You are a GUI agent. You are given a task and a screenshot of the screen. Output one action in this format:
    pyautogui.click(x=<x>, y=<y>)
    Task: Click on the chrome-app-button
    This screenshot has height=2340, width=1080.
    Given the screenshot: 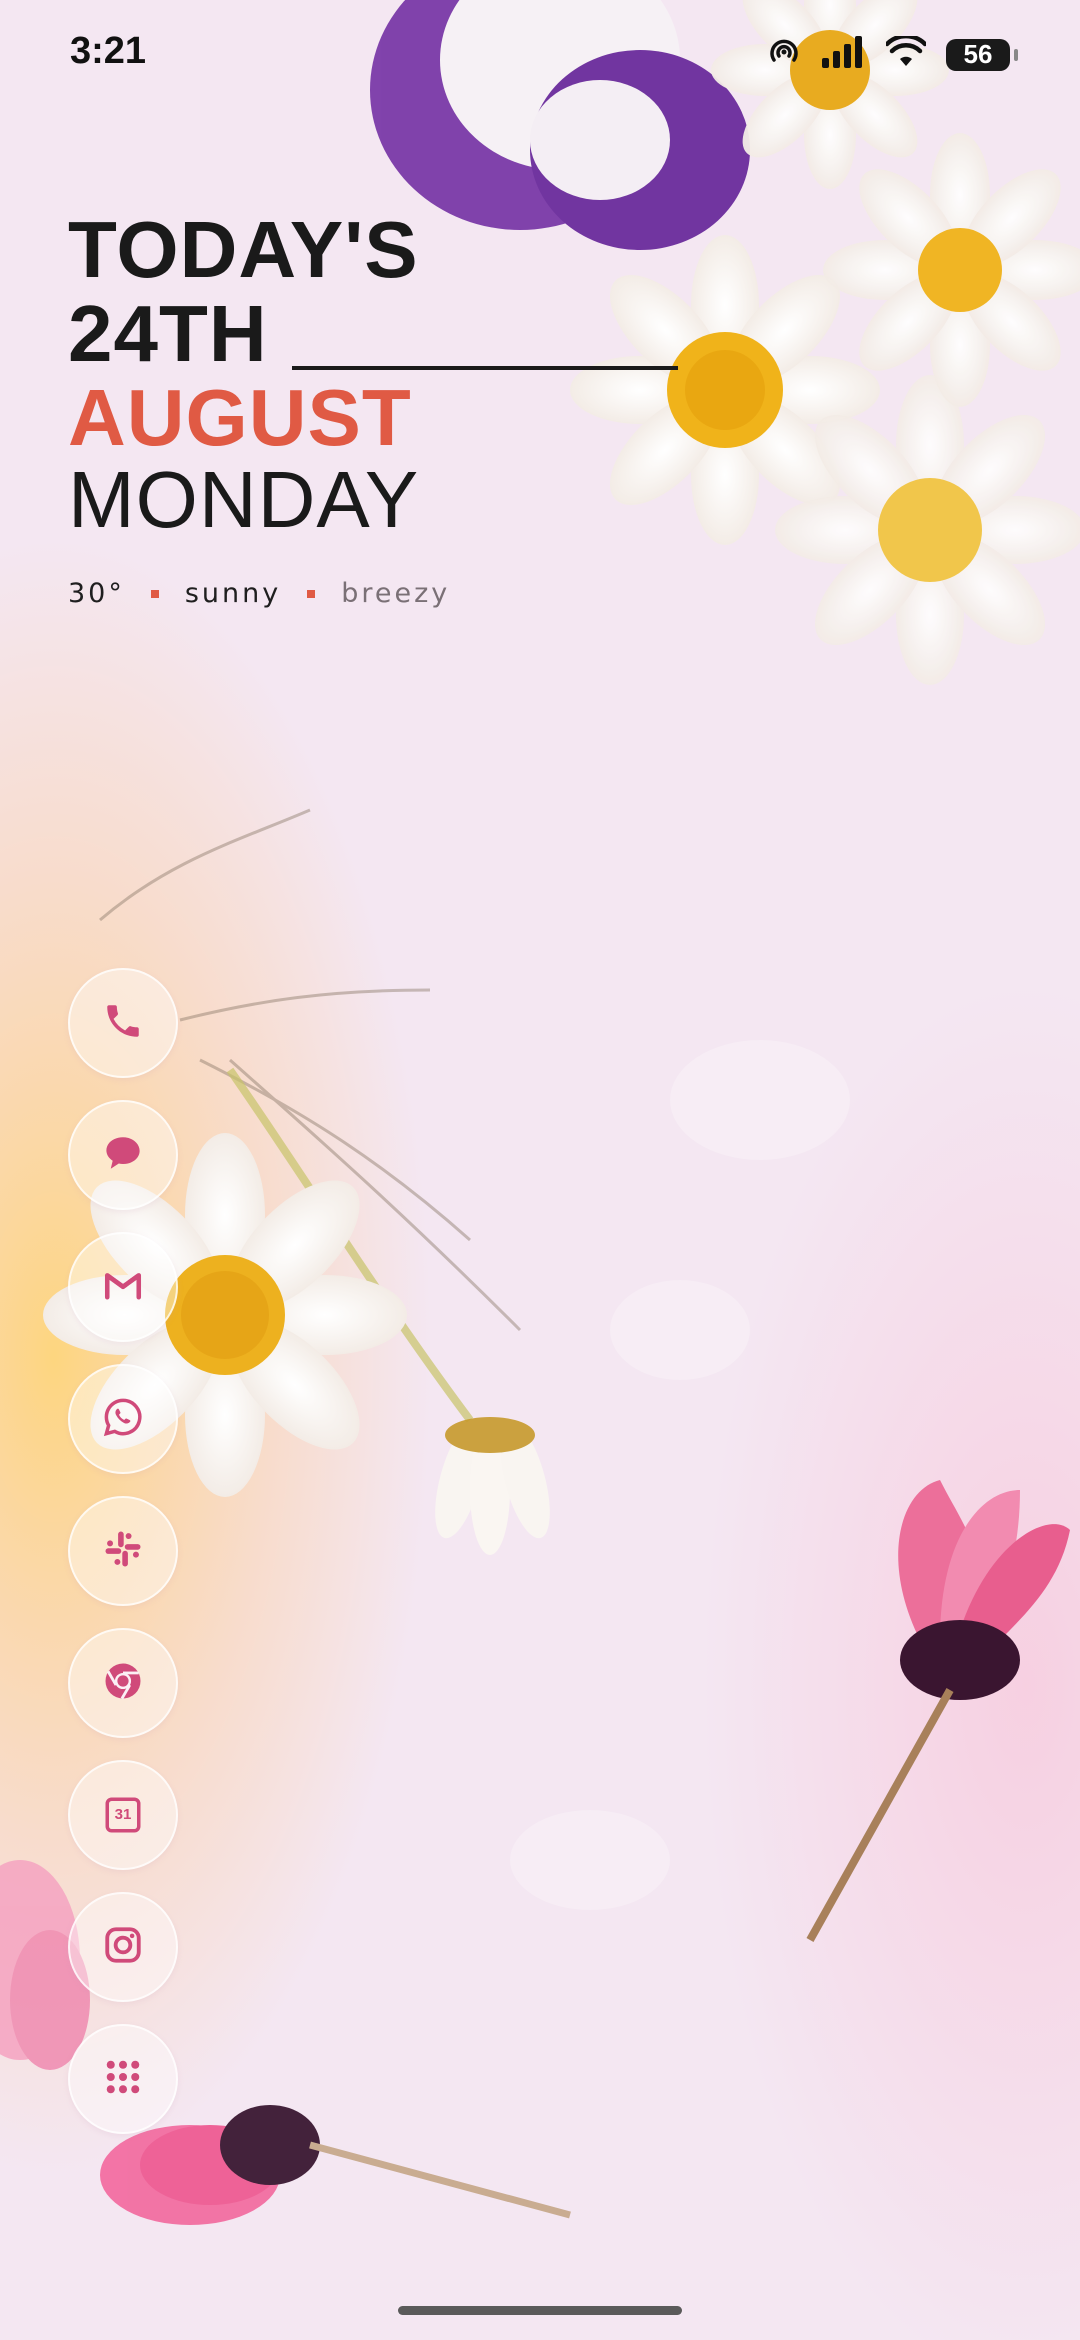 What is the action you would take?
    pyautogui.click(x=123, y=1683)
    